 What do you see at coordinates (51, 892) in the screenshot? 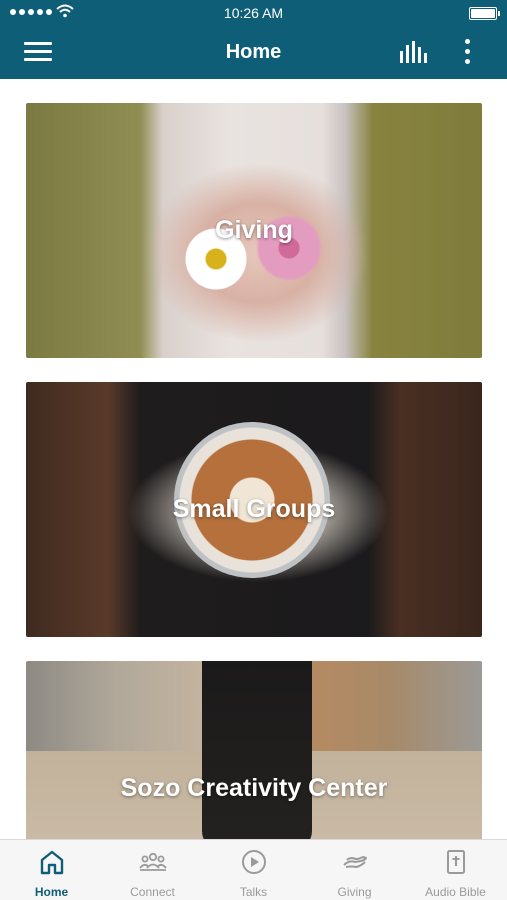
I see `tab-label: Home` at bounding box center [51, 892].